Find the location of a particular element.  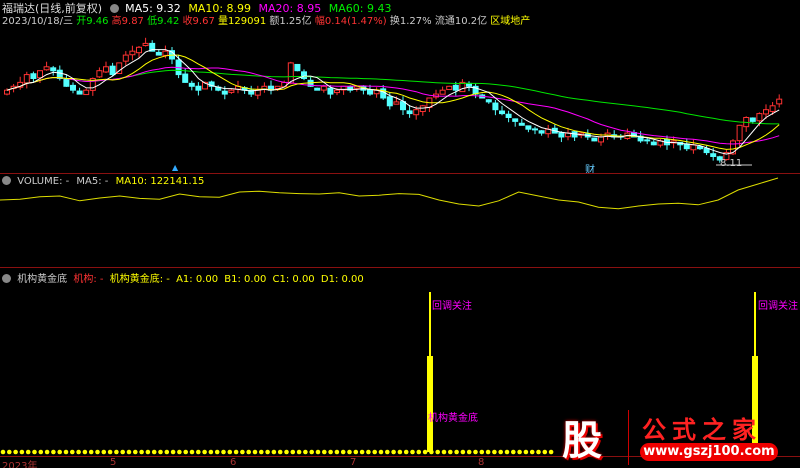

up-arrow-icon: ▲ is located at coordinates (175, 167).